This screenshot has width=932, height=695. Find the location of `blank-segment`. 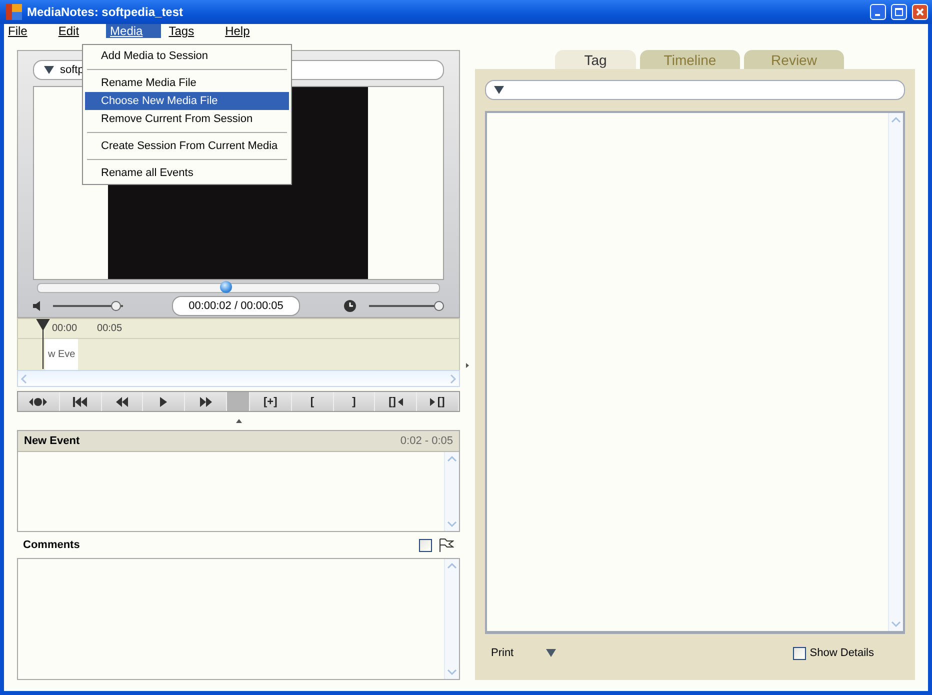

blank-segment is located at coordinates (238, 401).